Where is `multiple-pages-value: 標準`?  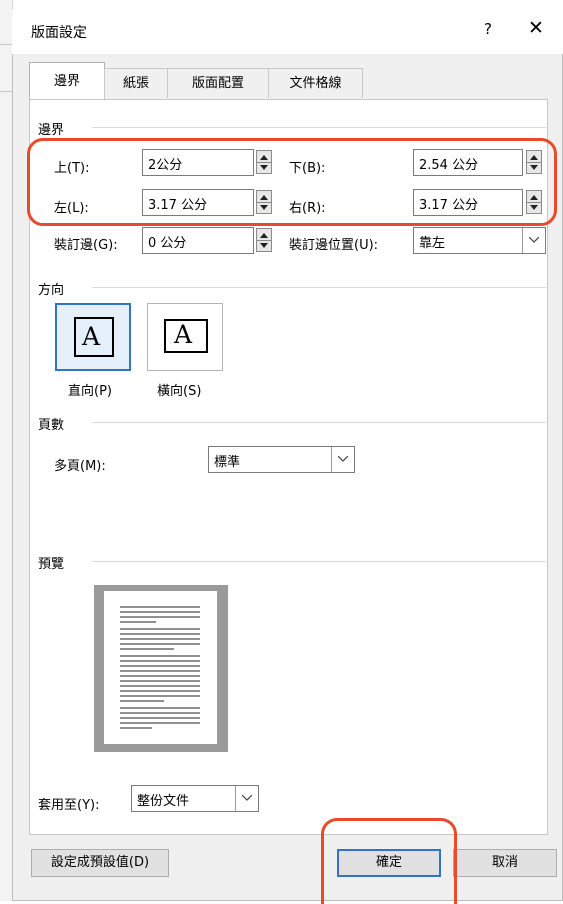 multiple-pages-value: 標準 is located at coordinates (227, 462).